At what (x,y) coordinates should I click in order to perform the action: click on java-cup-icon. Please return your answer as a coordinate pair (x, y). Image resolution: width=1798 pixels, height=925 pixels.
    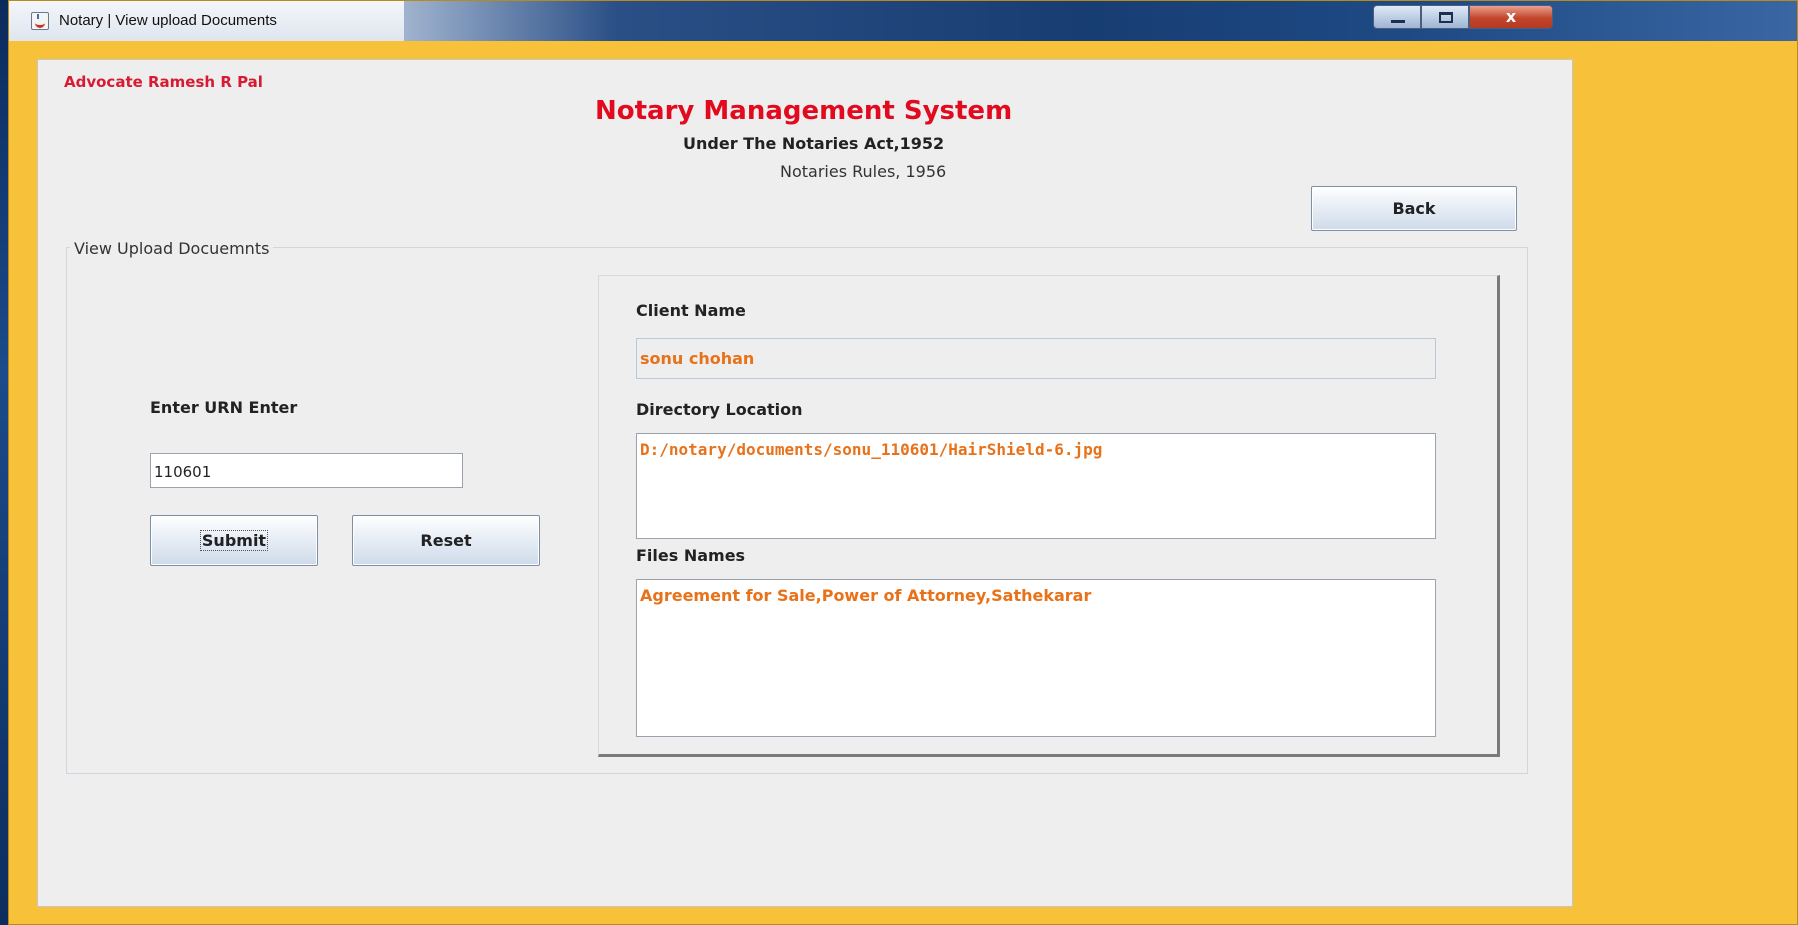
    Looking at the image, I should click on (40, 21).